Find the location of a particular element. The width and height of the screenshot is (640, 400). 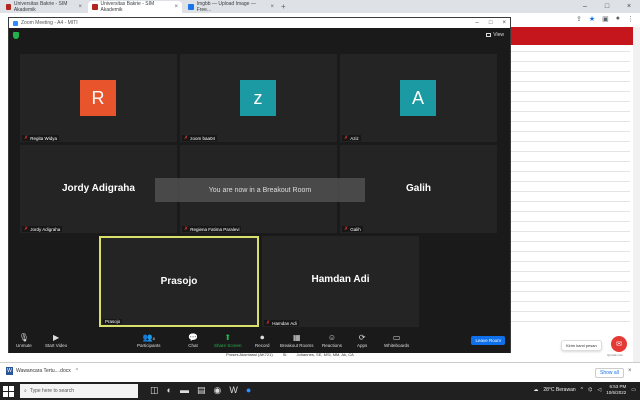

downloaded-file-name: Wawancara Tertu....docx is located at coordinates (43, 371).